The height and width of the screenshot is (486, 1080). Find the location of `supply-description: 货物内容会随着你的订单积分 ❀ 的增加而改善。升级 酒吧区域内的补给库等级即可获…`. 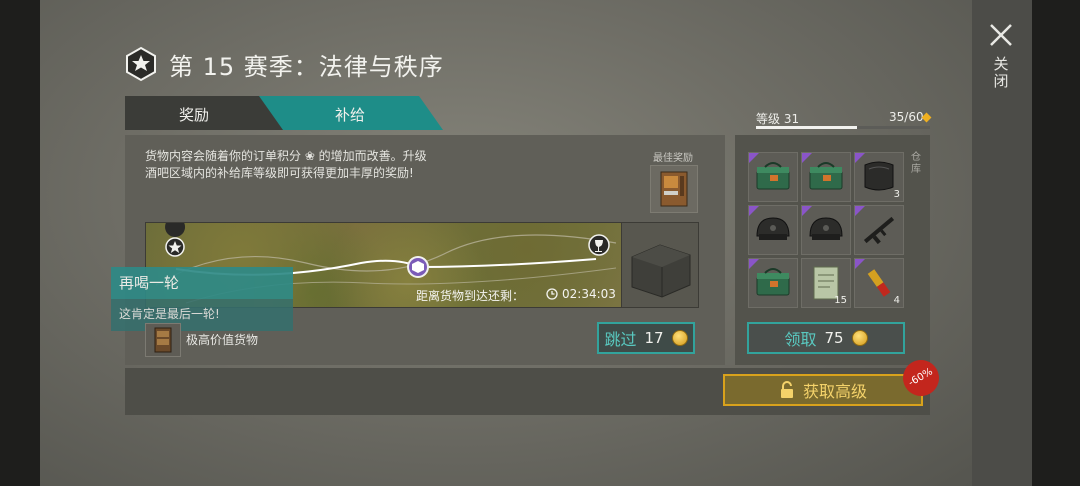

supply-description: 货物内容会随着你的订单积分 ❀ 的增加而改善。升级 酒吧区域内的补给库等级即可获… is located at coordinates (315, 165).